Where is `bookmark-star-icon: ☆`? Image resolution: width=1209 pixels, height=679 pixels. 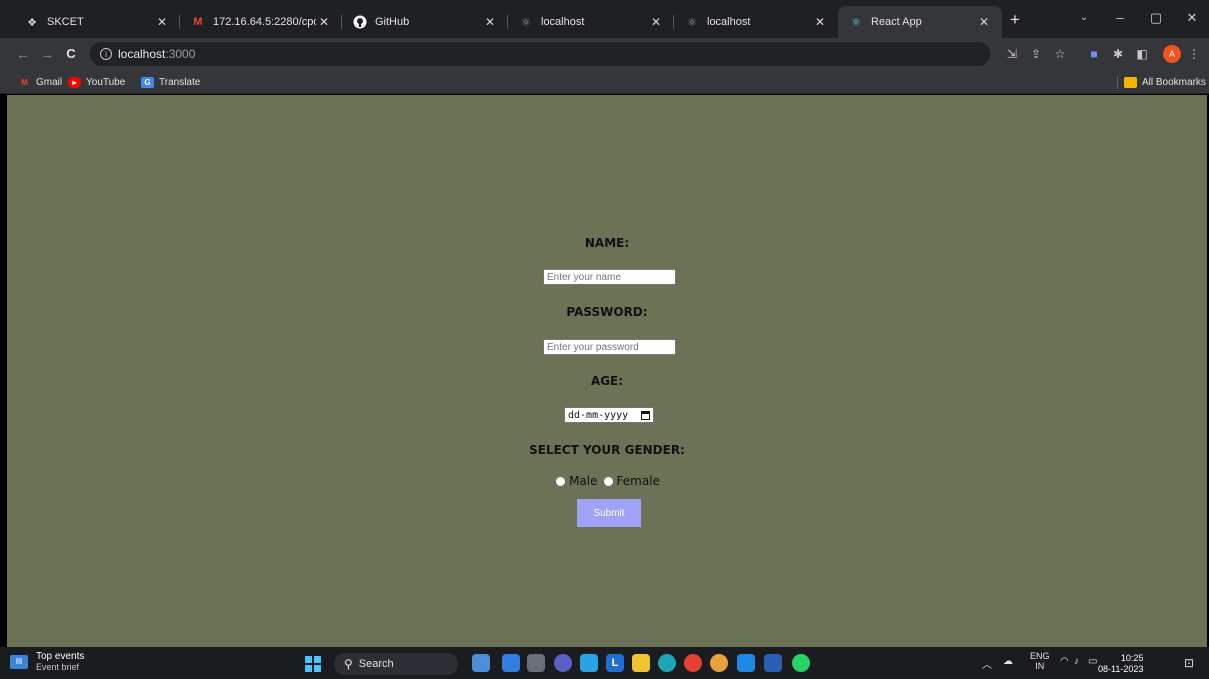 bookmark-star-icon: ☆ is located at coordinates (1060, 54).